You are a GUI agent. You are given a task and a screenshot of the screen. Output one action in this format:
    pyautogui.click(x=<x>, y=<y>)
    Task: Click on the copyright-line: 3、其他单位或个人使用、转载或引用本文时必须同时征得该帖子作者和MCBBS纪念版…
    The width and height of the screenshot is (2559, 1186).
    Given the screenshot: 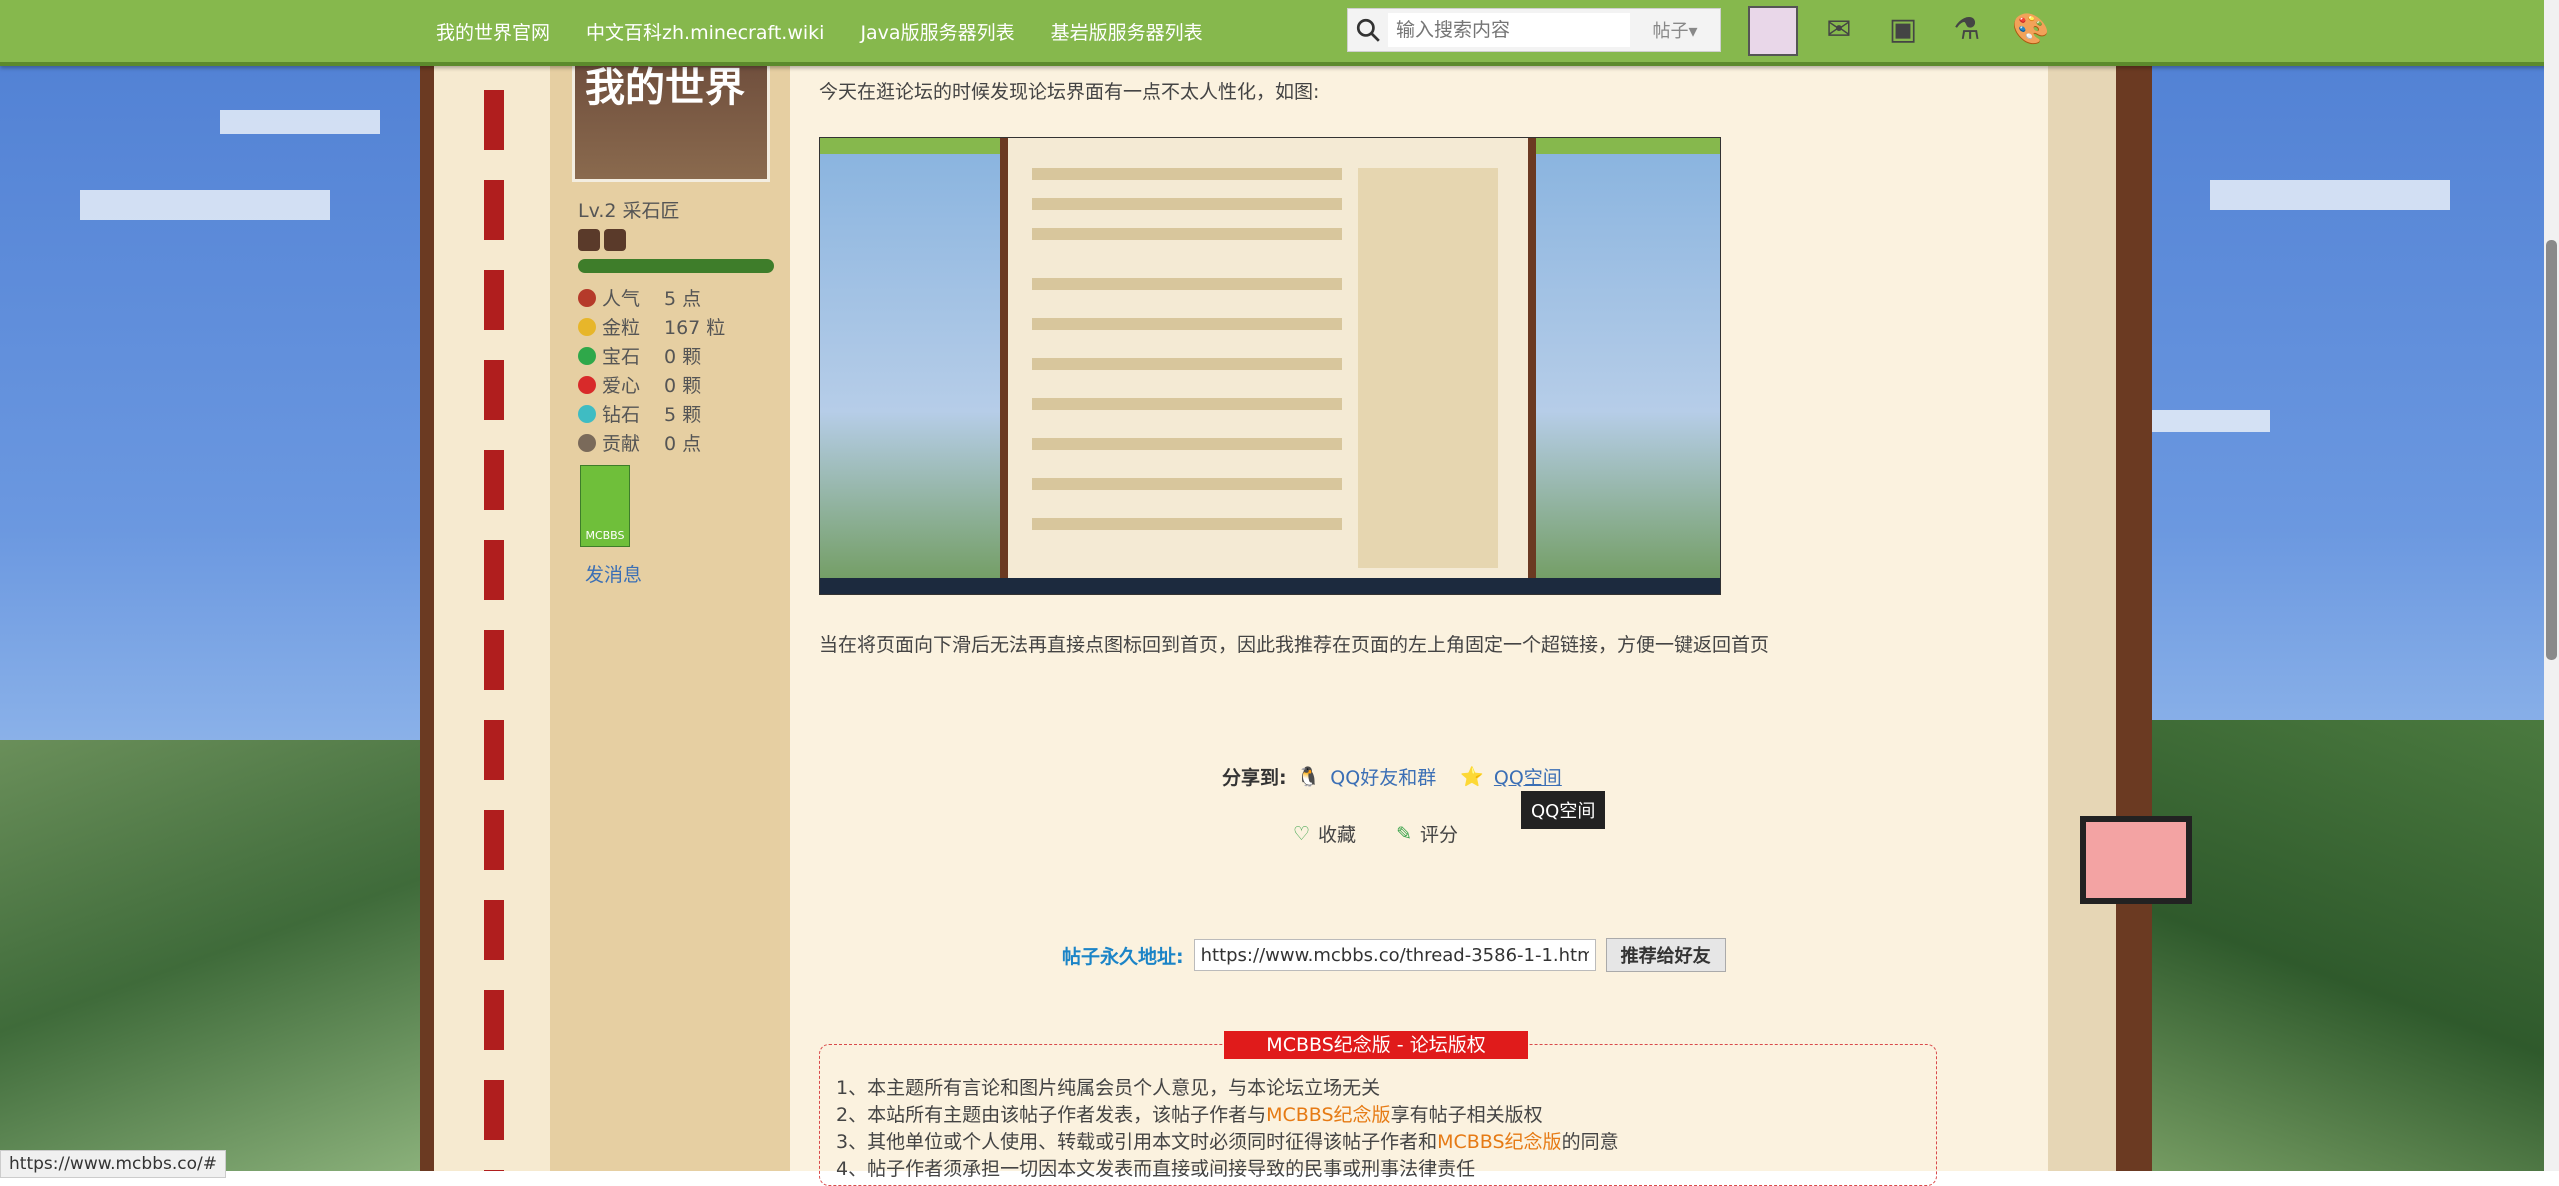 What is the action you would take?
    pyautogui.click(x=1227, y=1142)
    